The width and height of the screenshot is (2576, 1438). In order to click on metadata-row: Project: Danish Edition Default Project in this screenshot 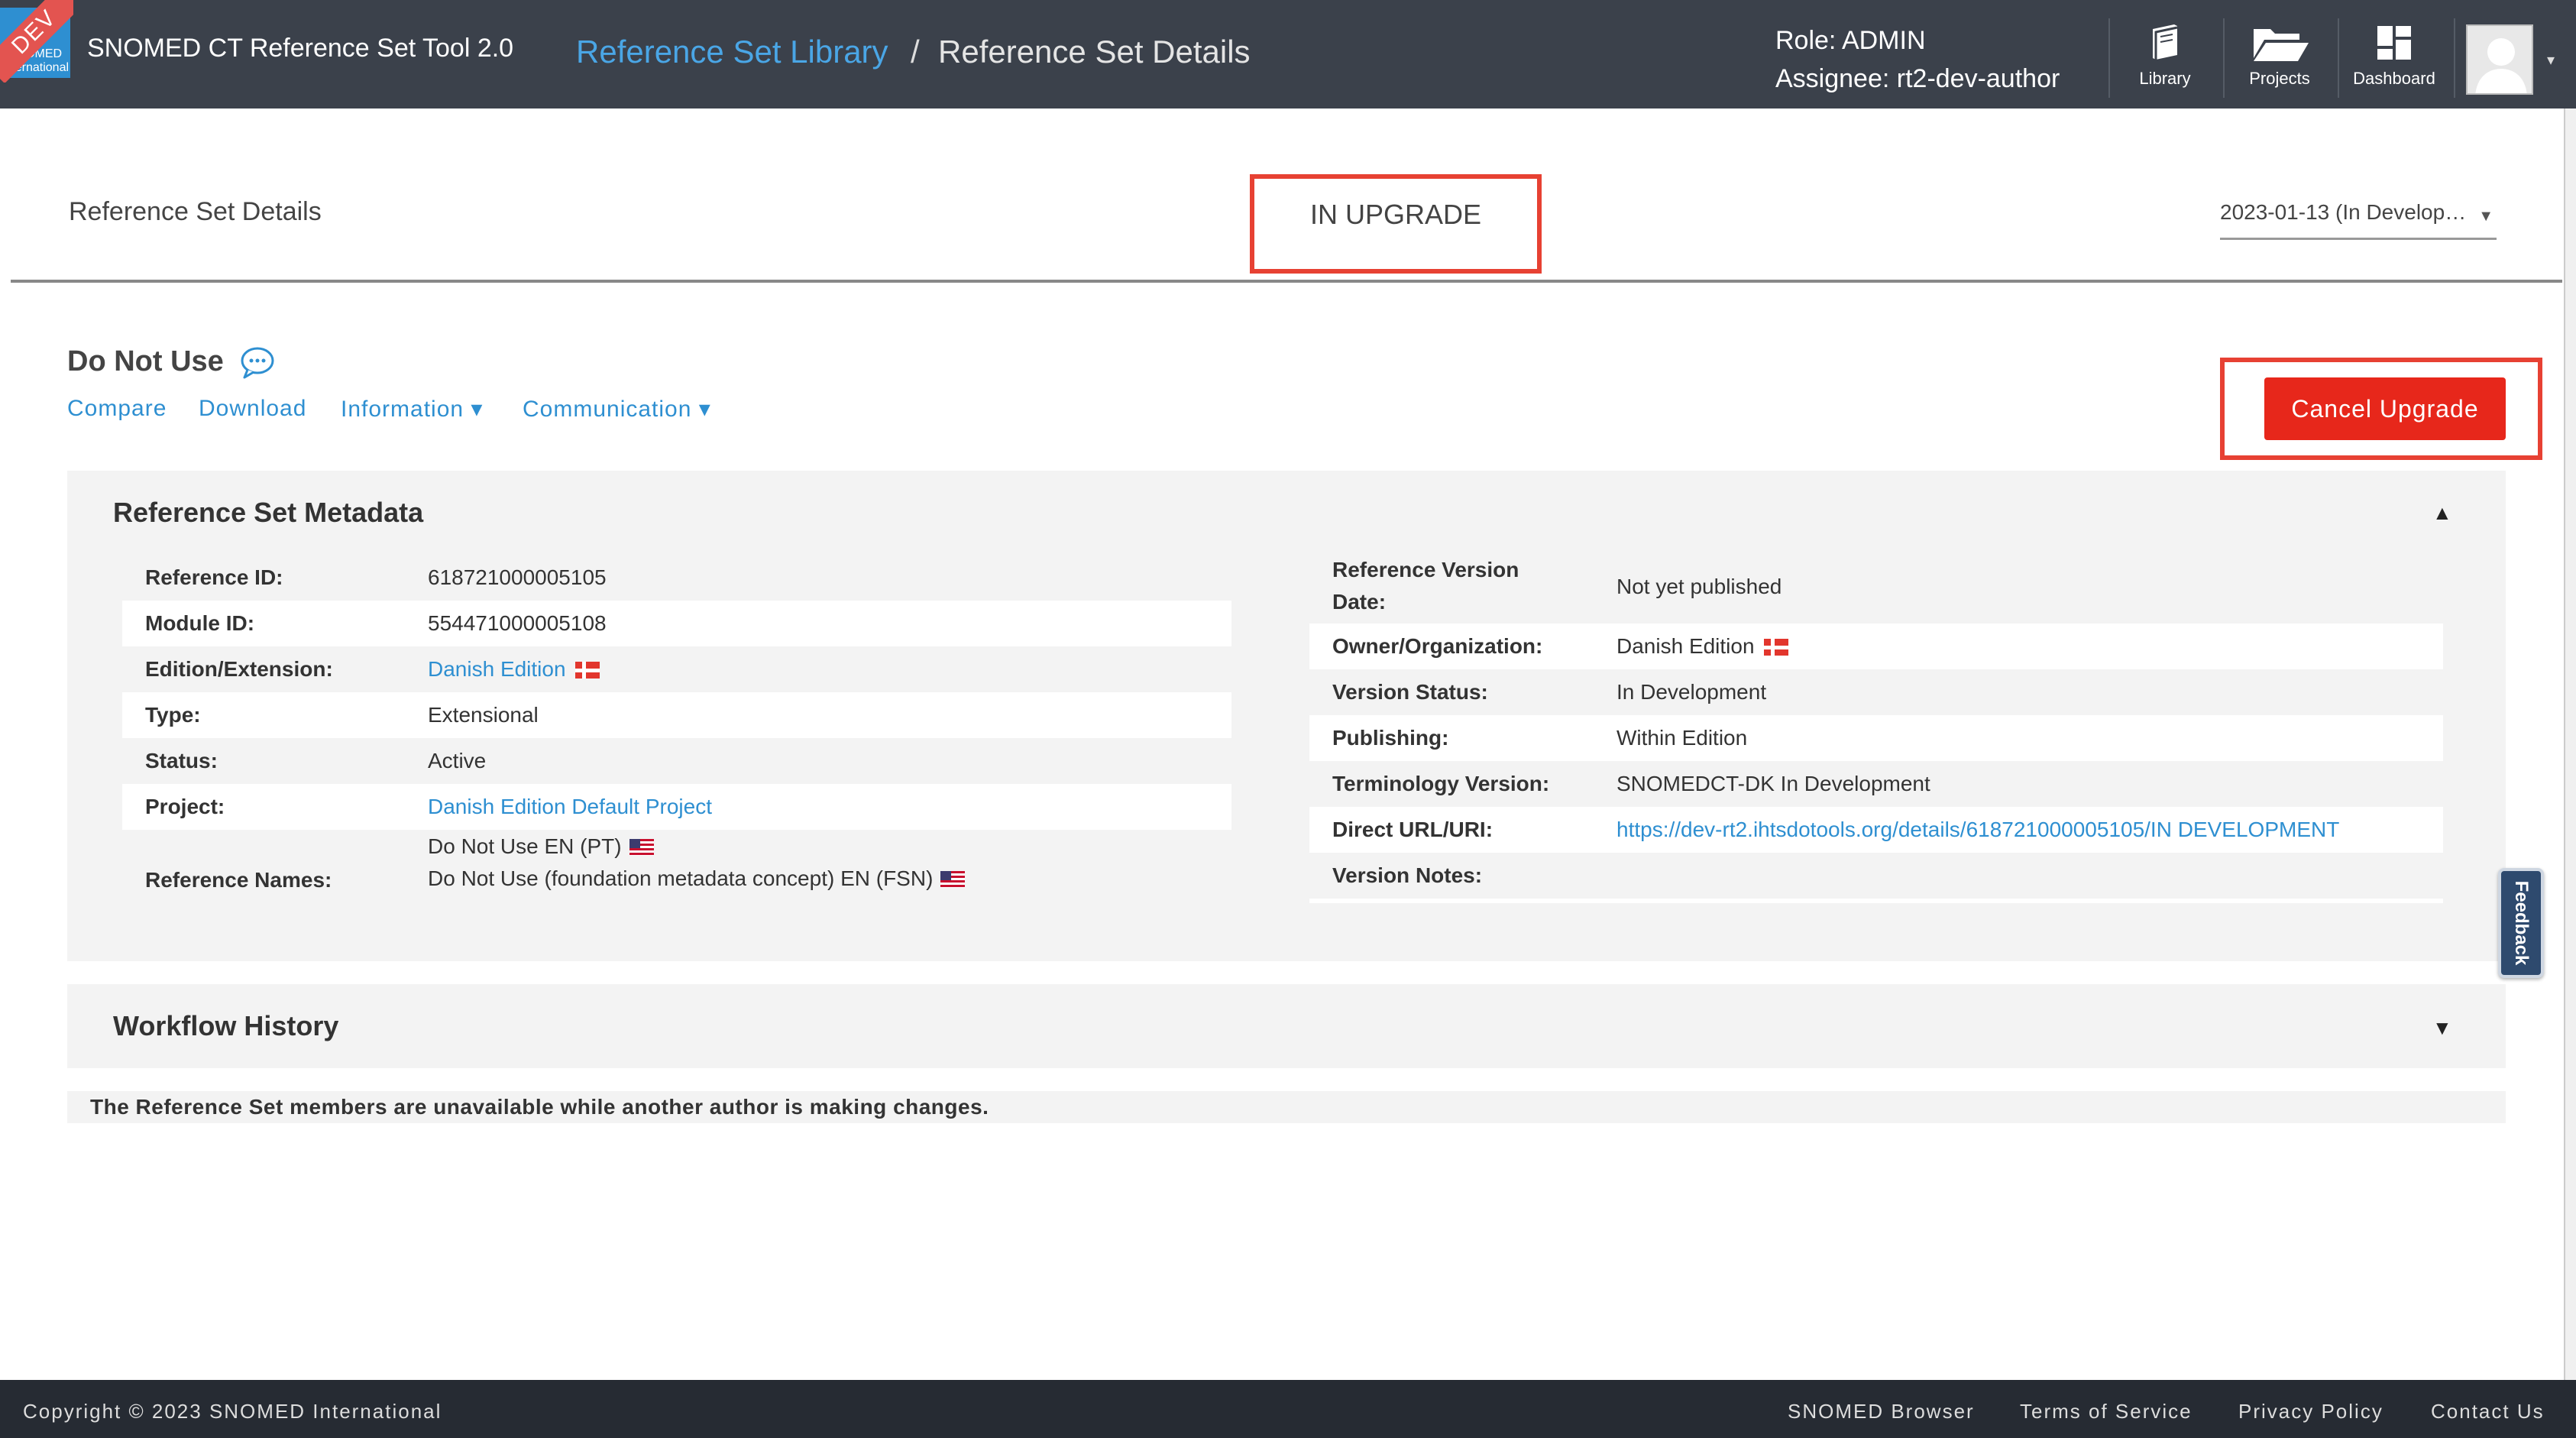, I will do `click(676, 807)`.